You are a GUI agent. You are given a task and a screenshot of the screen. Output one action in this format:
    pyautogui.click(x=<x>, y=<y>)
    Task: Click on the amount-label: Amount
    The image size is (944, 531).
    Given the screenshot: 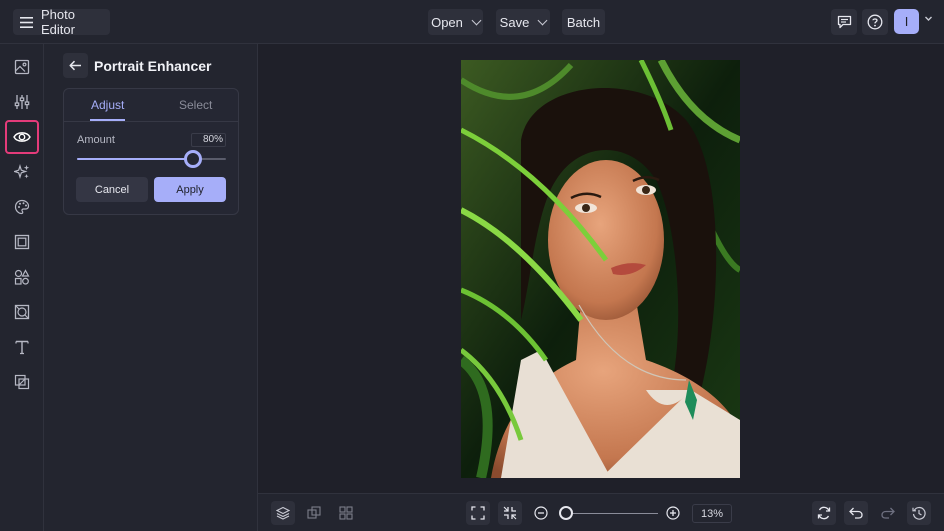 What is the action you would take?
    pyautogui.click(x=96, y=140)
    